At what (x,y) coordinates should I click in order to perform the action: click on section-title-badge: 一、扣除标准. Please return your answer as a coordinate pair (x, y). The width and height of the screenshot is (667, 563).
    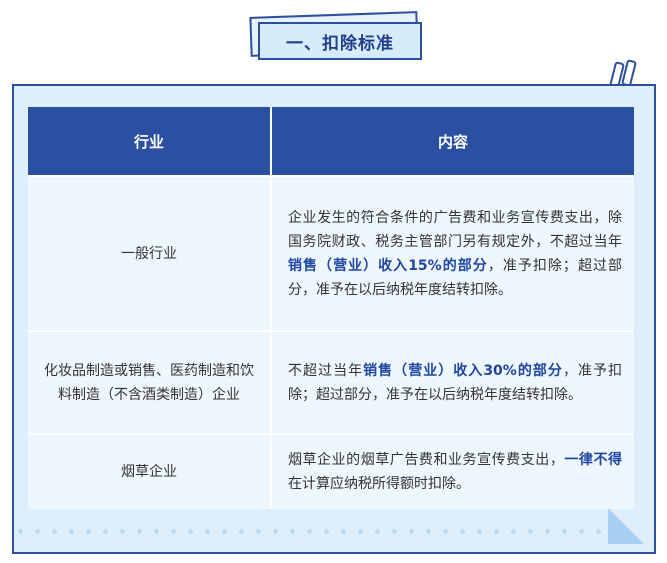
    Looking at the image, I should click on (337, 36).